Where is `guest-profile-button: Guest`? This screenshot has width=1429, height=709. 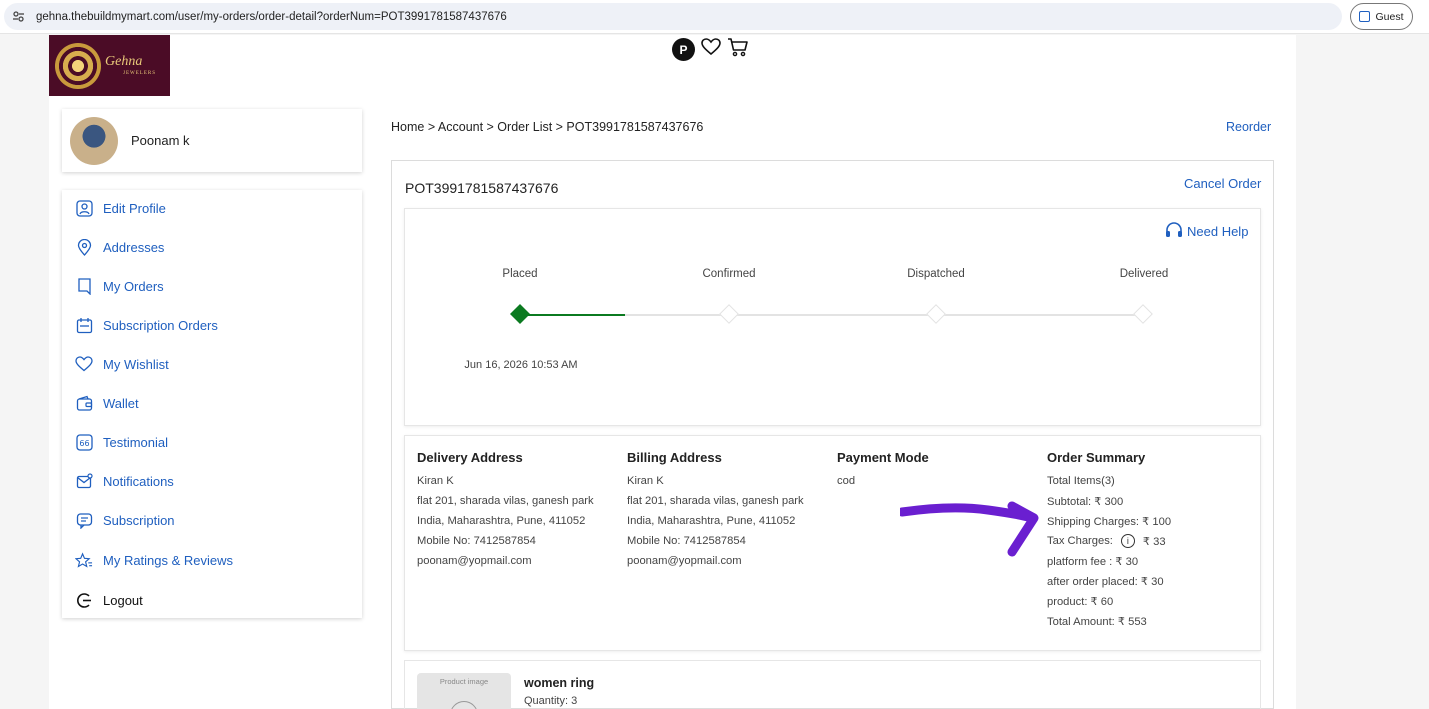 guest-profile-button: Guest is located at coordinates (1381, 16).